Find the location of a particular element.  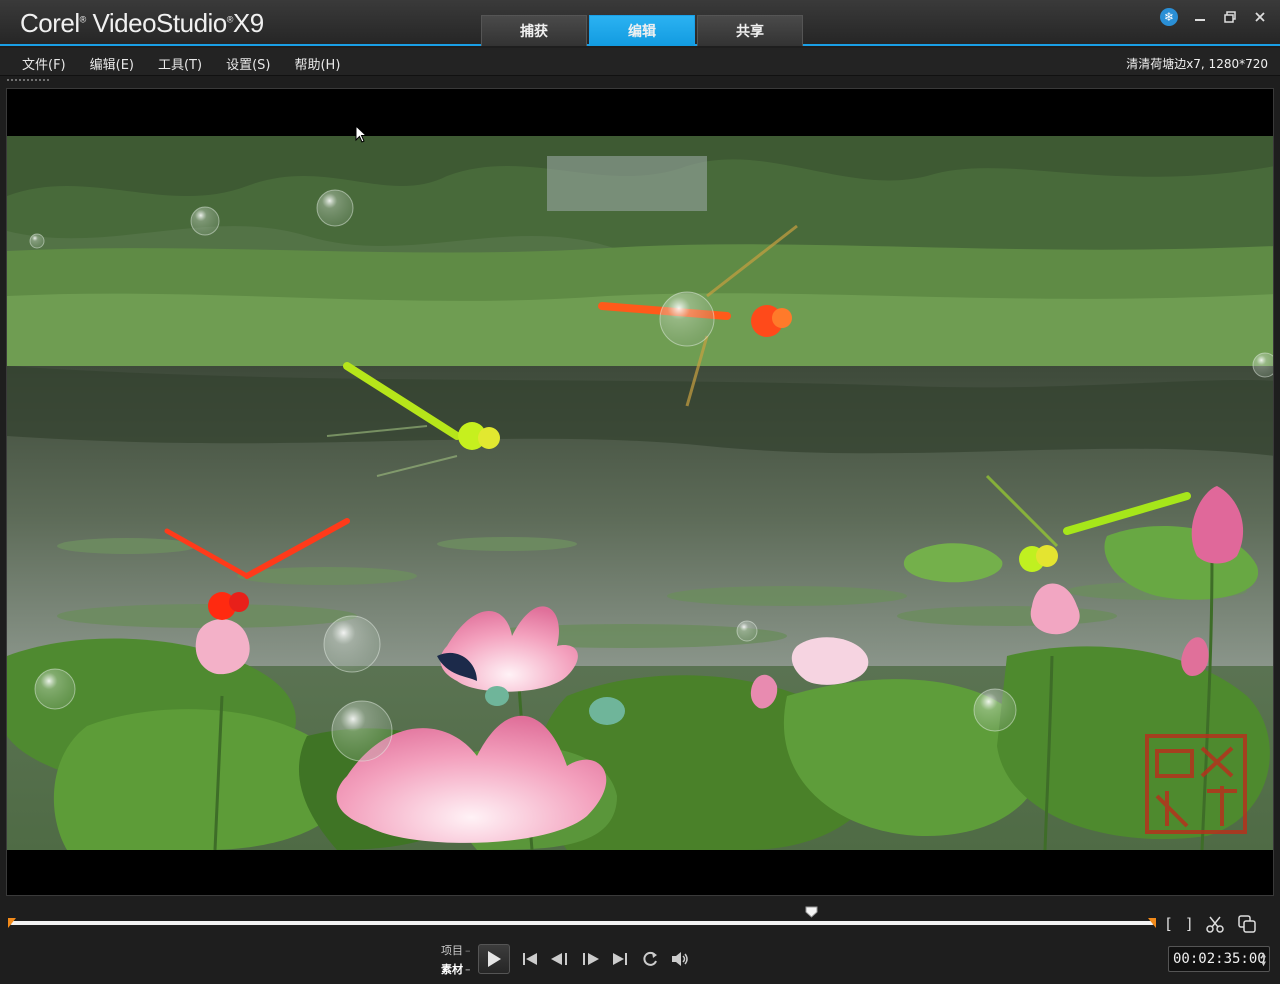

timeline-scrubber is located at coordinates (582, 923).